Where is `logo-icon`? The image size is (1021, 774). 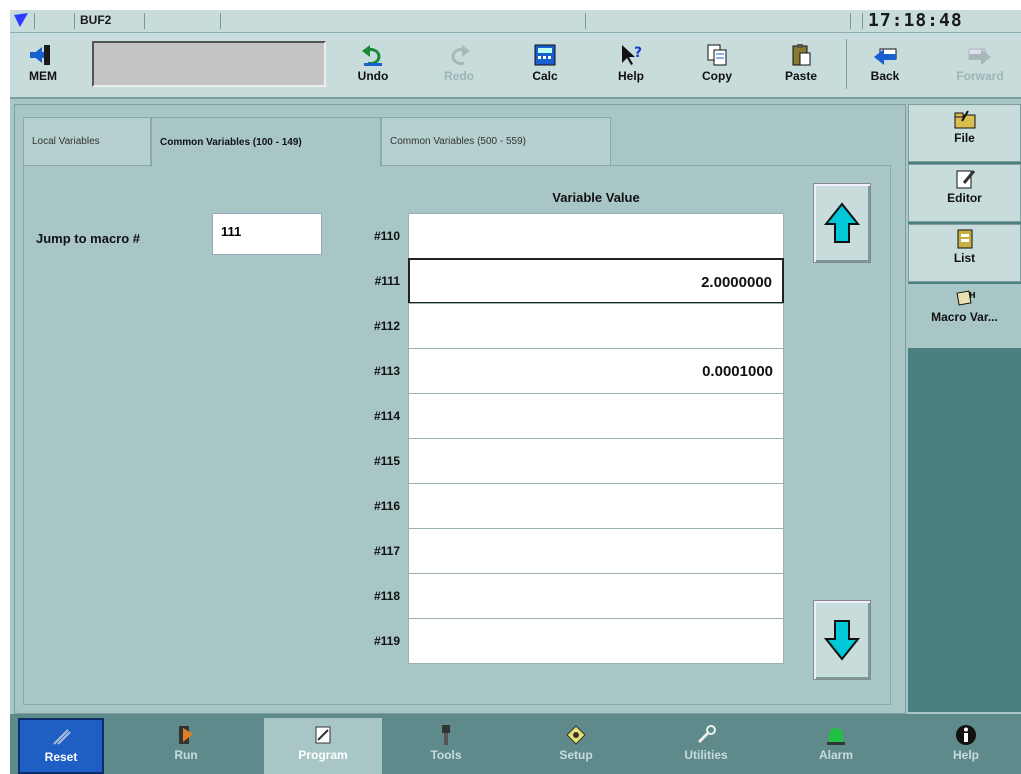
logo-icon is located at coordinates (21, 20).